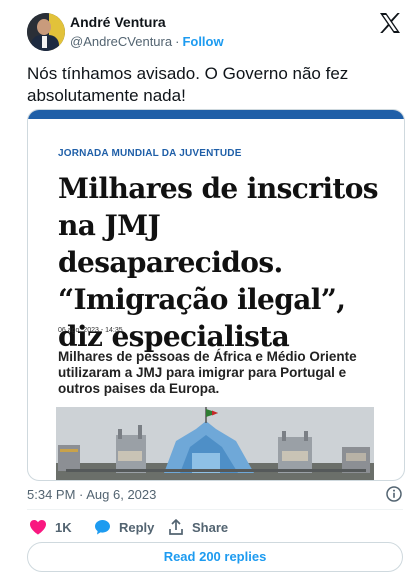 Image resolution: width=411 pixels, height=572 pixels. What do you see at coordinates (102, 527) in the screenshot?
I see `speech-bubble-icon` at bounding box center [102, 527].